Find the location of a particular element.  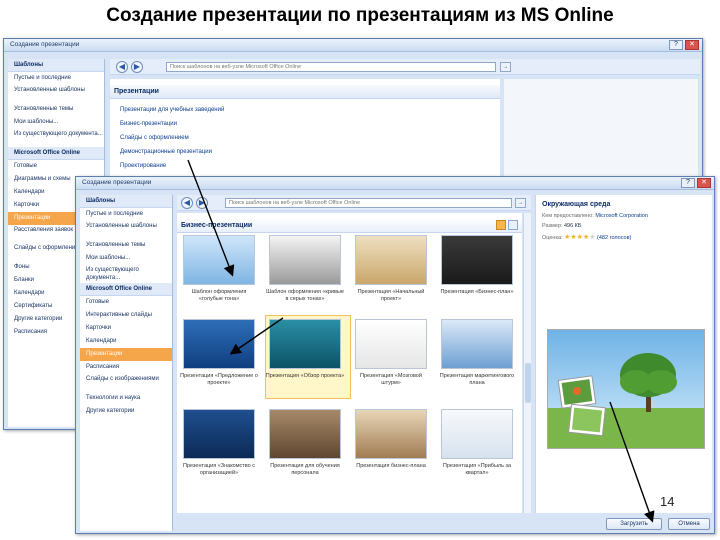

category-link: Бизнес-презентации is located at coordinates (304, 124).